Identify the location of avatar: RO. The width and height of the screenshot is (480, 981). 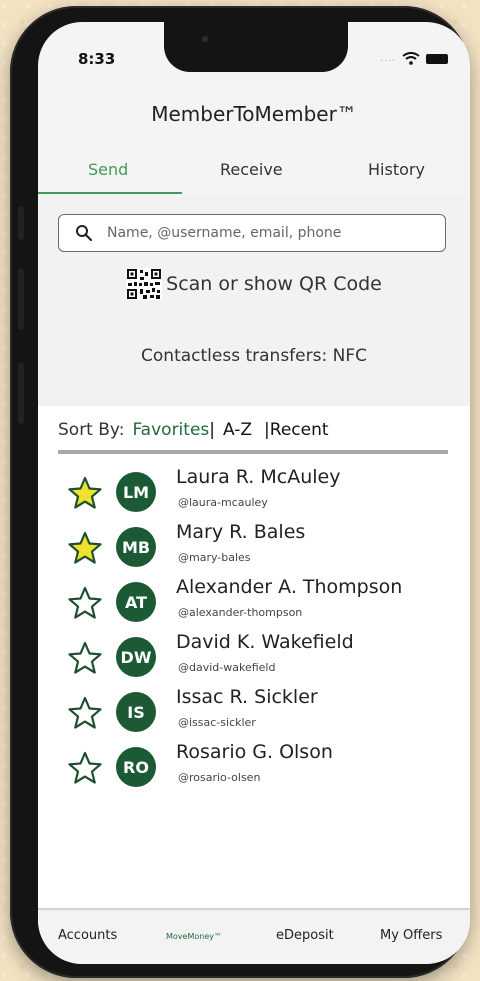
(136, 767).